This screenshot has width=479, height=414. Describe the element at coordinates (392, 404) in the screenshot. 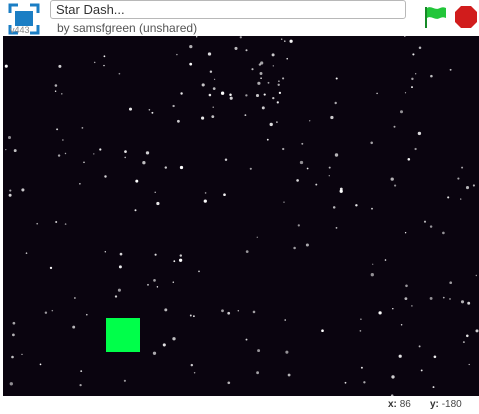

I see `mouse-x-label: x:` at that location.